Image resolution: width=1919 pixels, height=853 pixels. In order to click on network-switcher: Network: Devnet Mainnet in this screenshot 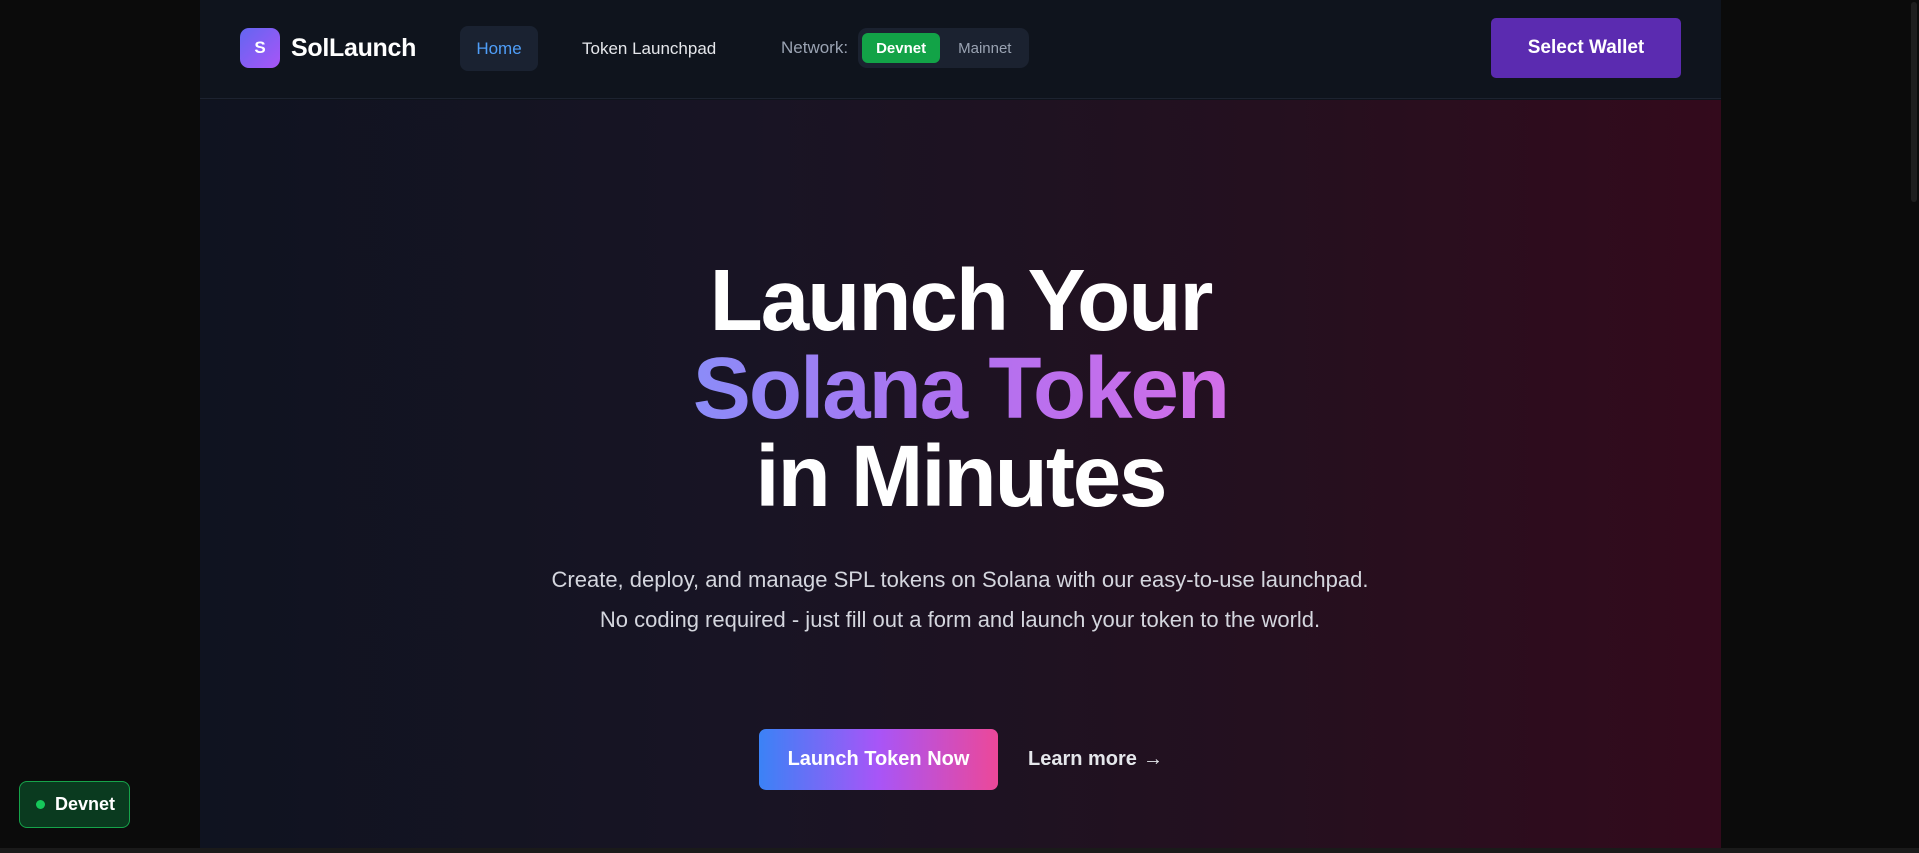, I will do `click(905, 48)`.